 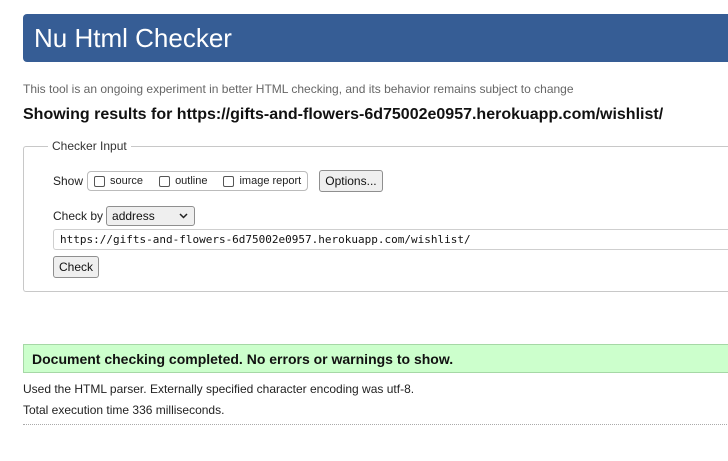 I want to click on option-outline: outline, so click(x=183, y=181).